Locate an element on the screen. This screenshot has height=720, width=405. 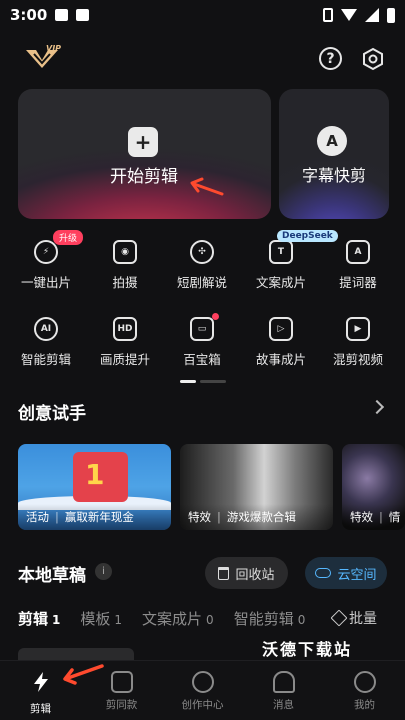
subtitle-edit-label: 字幕快剪 is located at coordinates (333, 175).